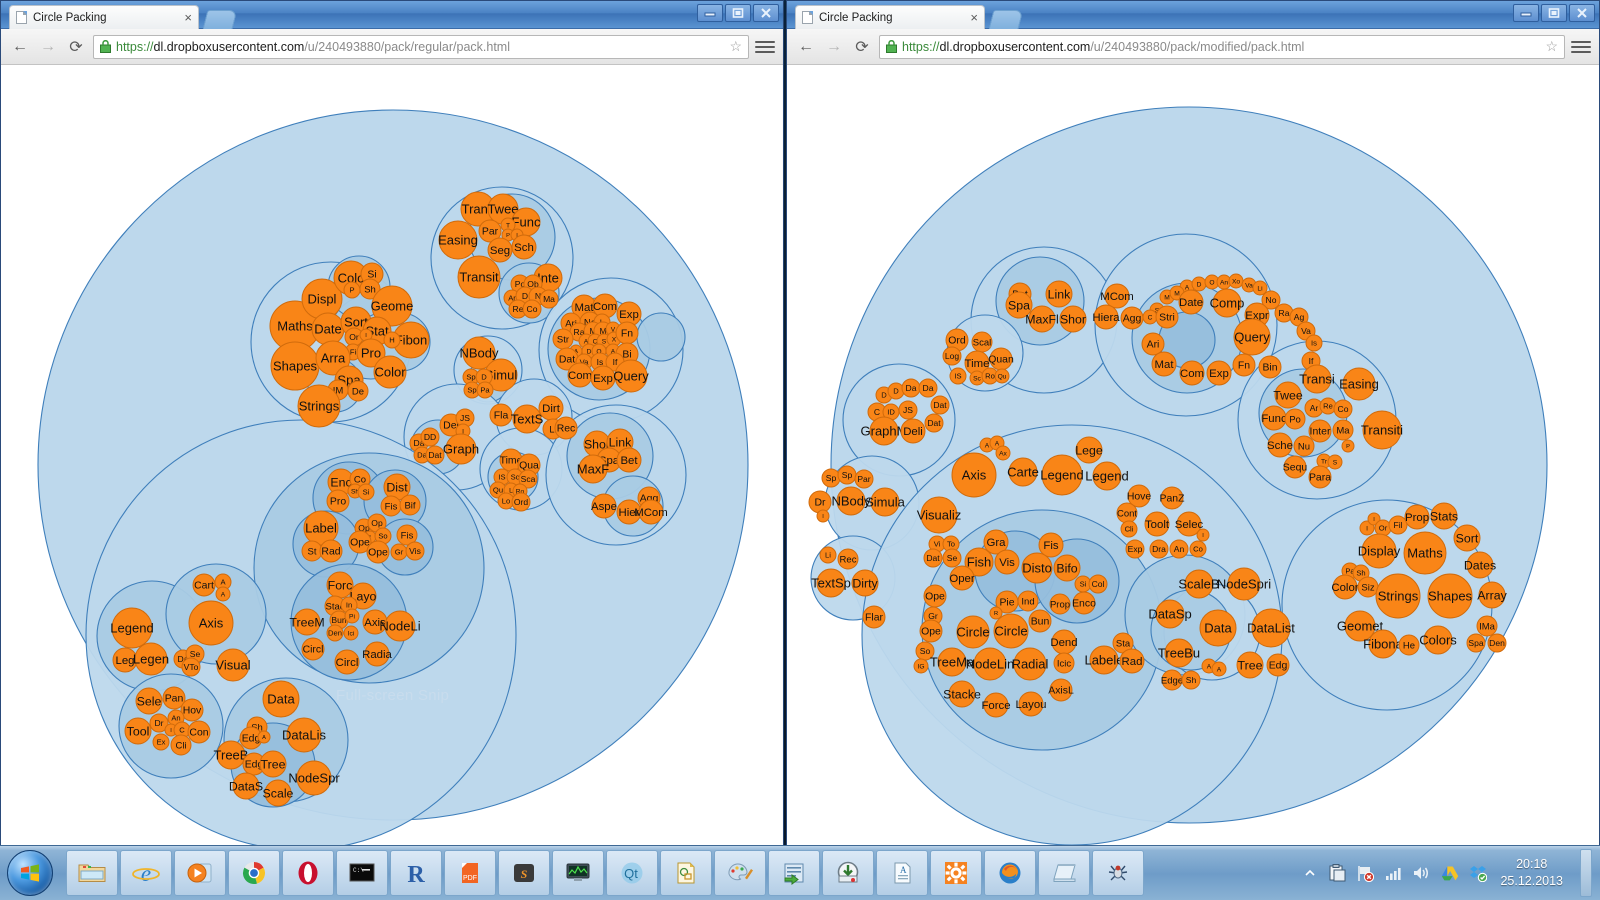  Describe the element at coordinates (1304, 446) in the screenshot. I see `pack-leaf: Nu` at that location.